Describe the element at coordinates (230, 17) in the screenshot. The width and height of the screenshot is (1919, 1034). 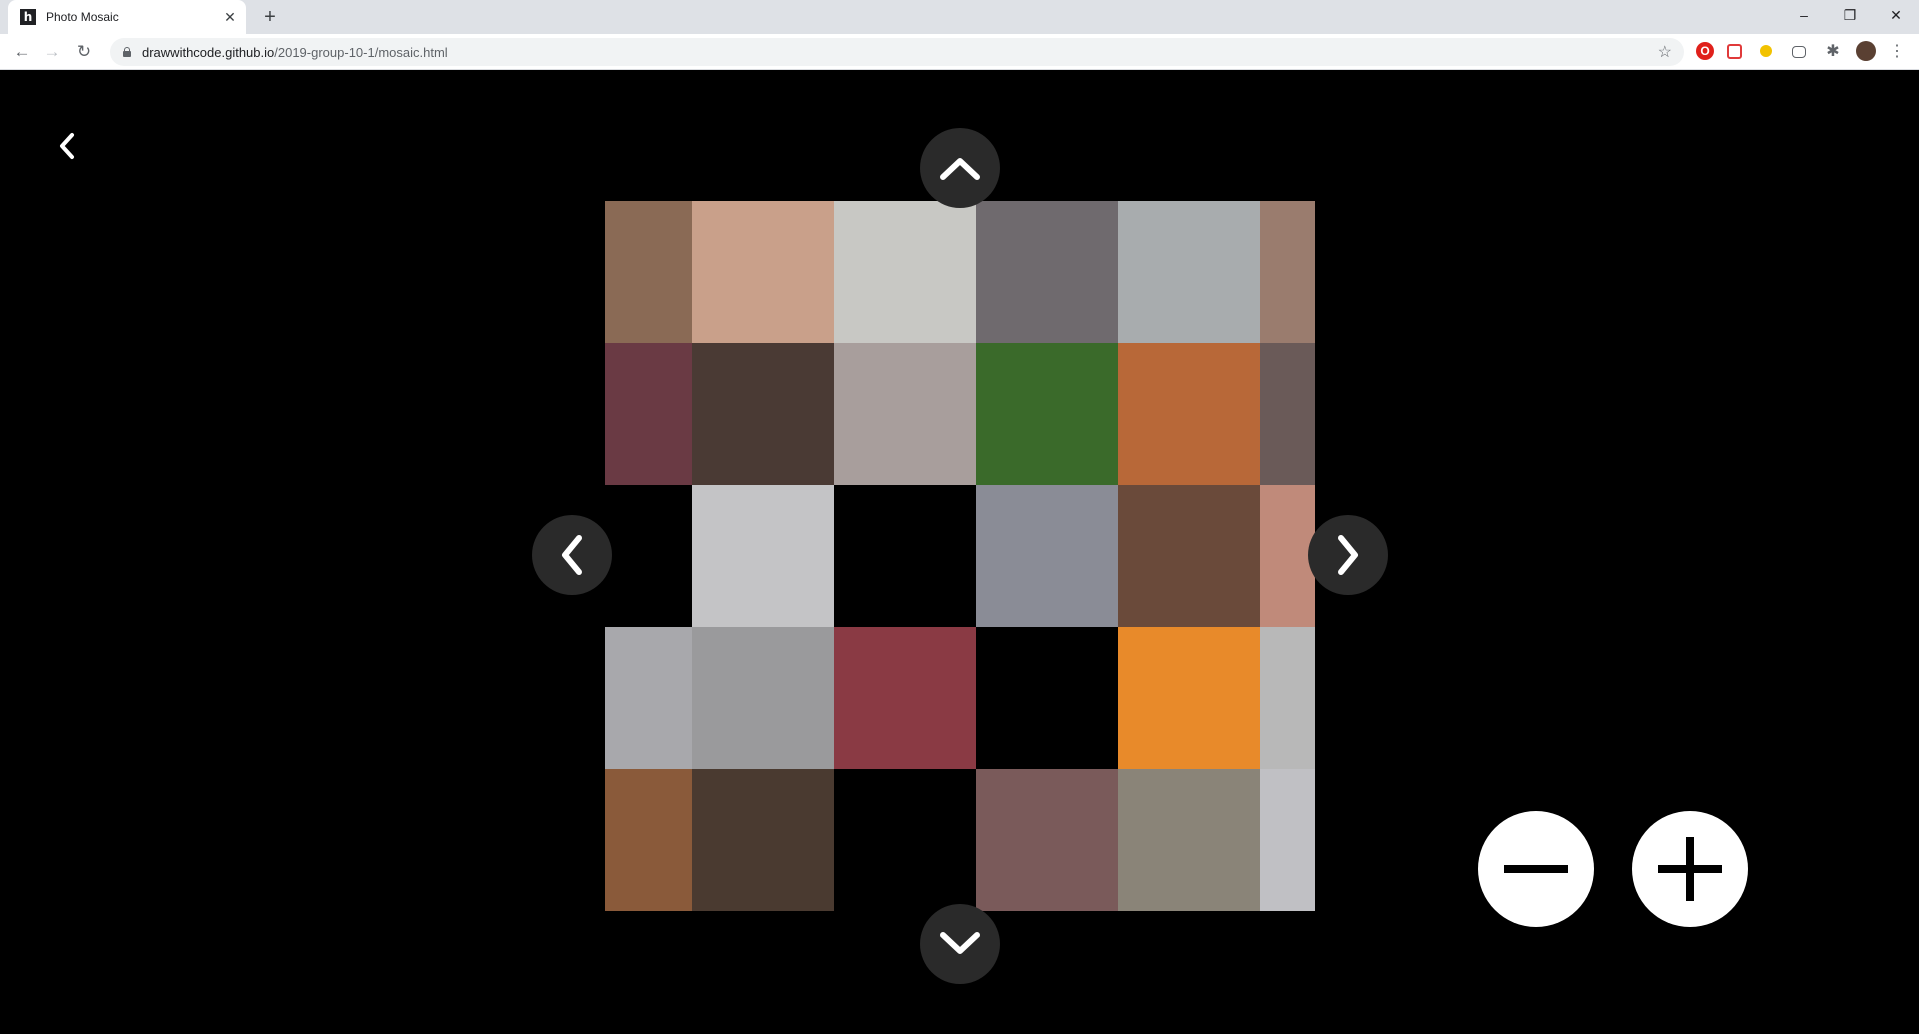
I see `close-tab-icon: ✕` at that location.